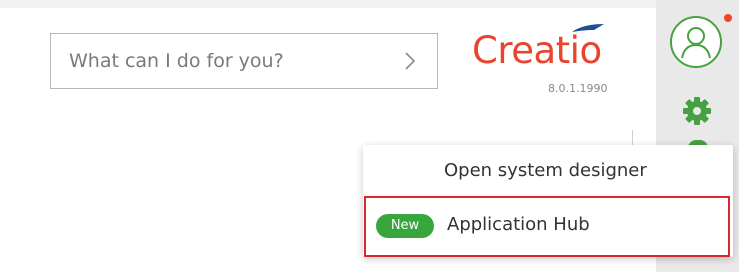  What do you see at coordinates (728, 18) in the screenshot?
I see `notification-dot` at bounding box center [728, 18].